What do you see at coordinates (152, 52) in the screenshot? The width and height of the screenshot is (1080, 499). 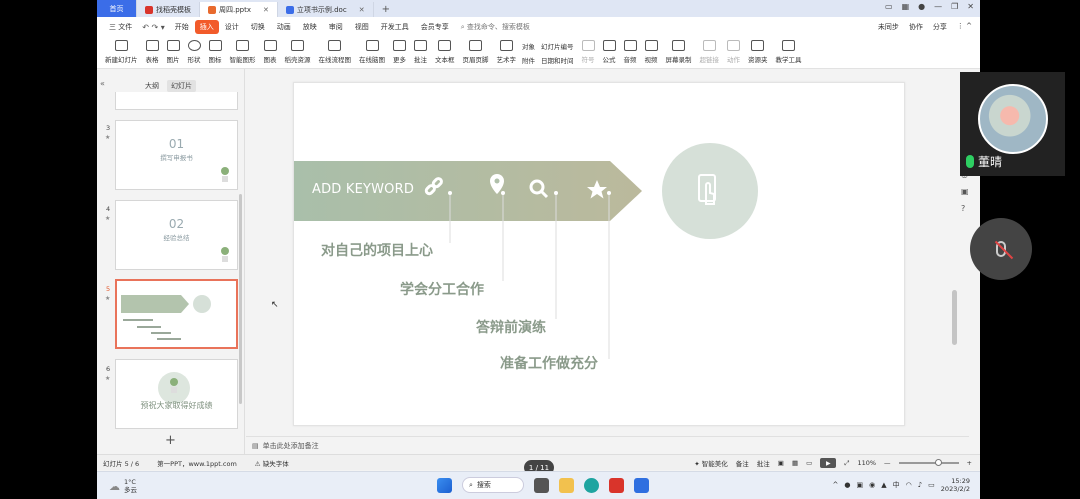 I see `table-button: 表格` at bounding box center [152, 52].